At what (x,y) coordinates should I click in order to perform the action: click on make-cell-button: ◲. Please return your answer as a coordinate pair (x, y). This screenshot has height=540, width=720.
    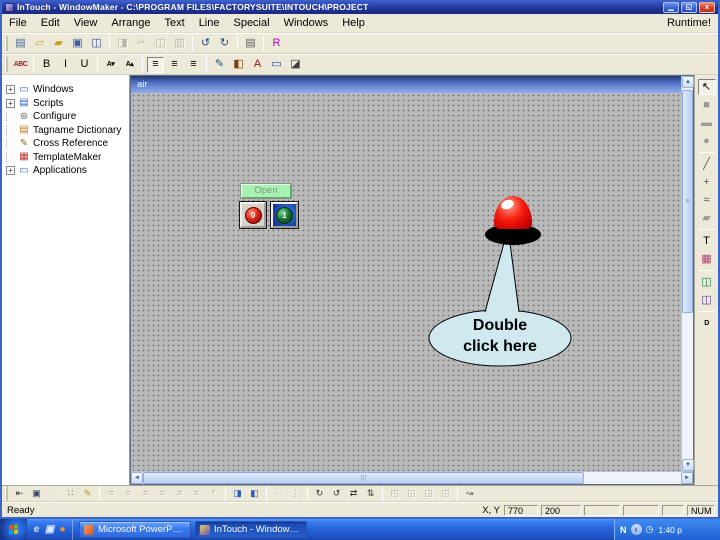
    Looking at the image, I should click on (428, 494).